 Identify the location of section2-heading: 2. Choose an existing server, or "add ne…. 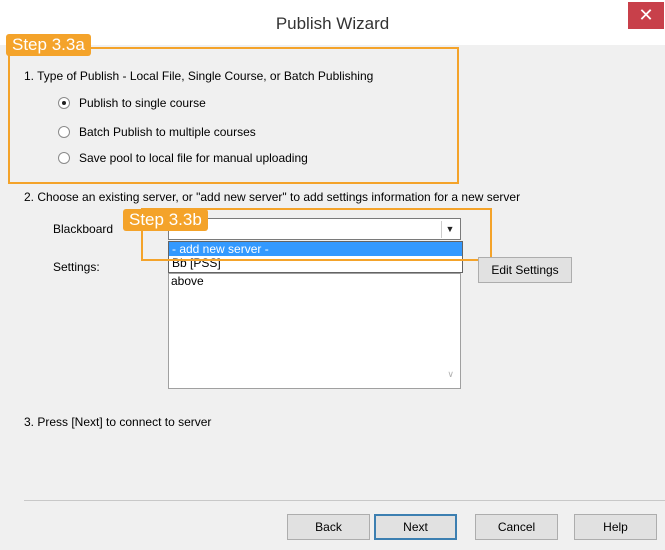
(272, 197).